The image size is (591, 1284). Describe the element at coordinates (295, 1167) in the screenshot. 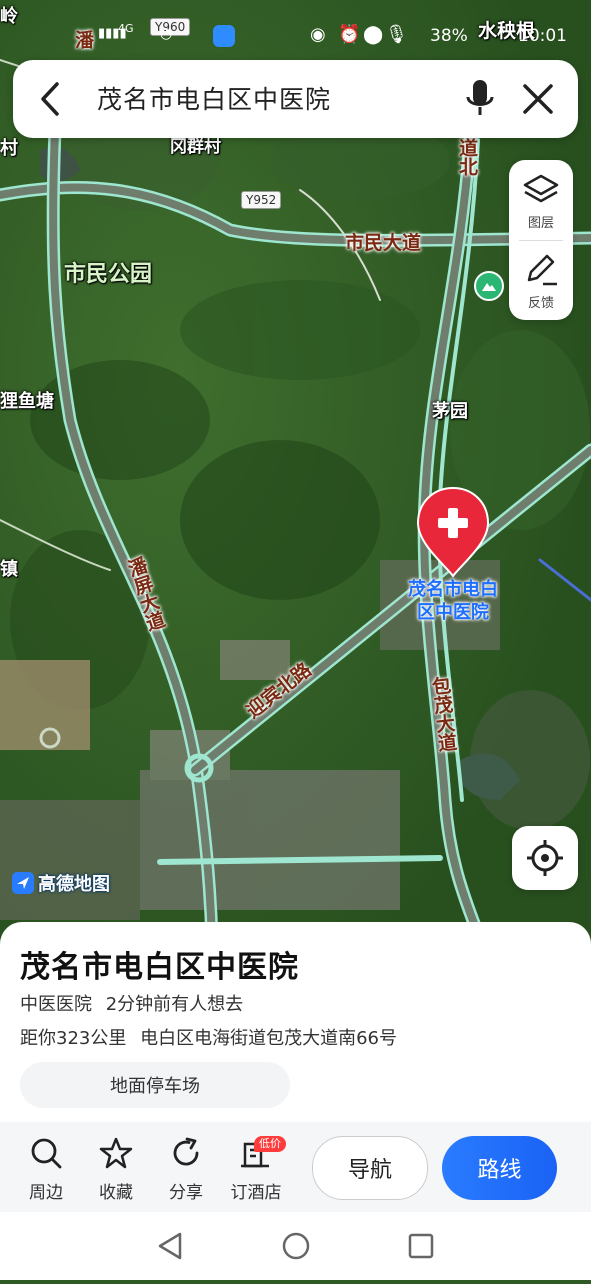

I see `action-bar: 周边 收藏 分享 订酒店 低价 导航 路线` at that location.